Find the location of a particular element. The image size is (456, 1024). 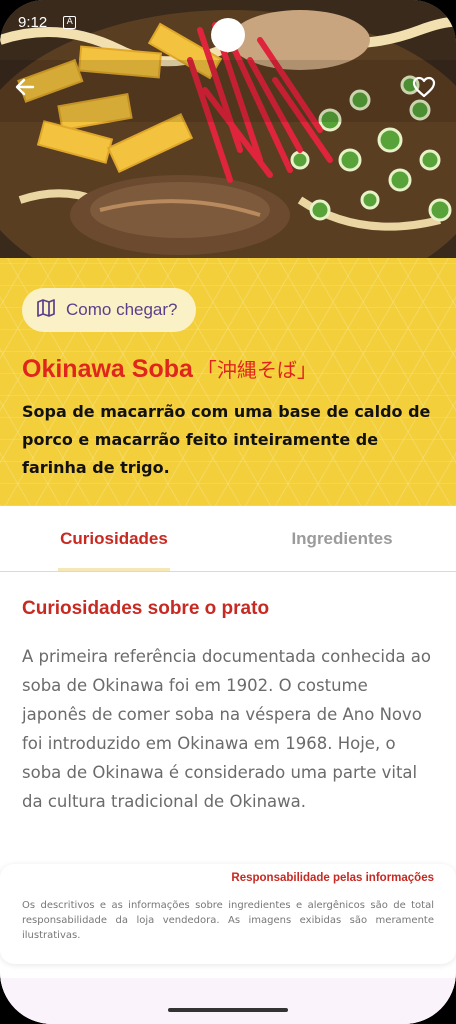

app-bar-scrim is located at coordinates (228, 91).